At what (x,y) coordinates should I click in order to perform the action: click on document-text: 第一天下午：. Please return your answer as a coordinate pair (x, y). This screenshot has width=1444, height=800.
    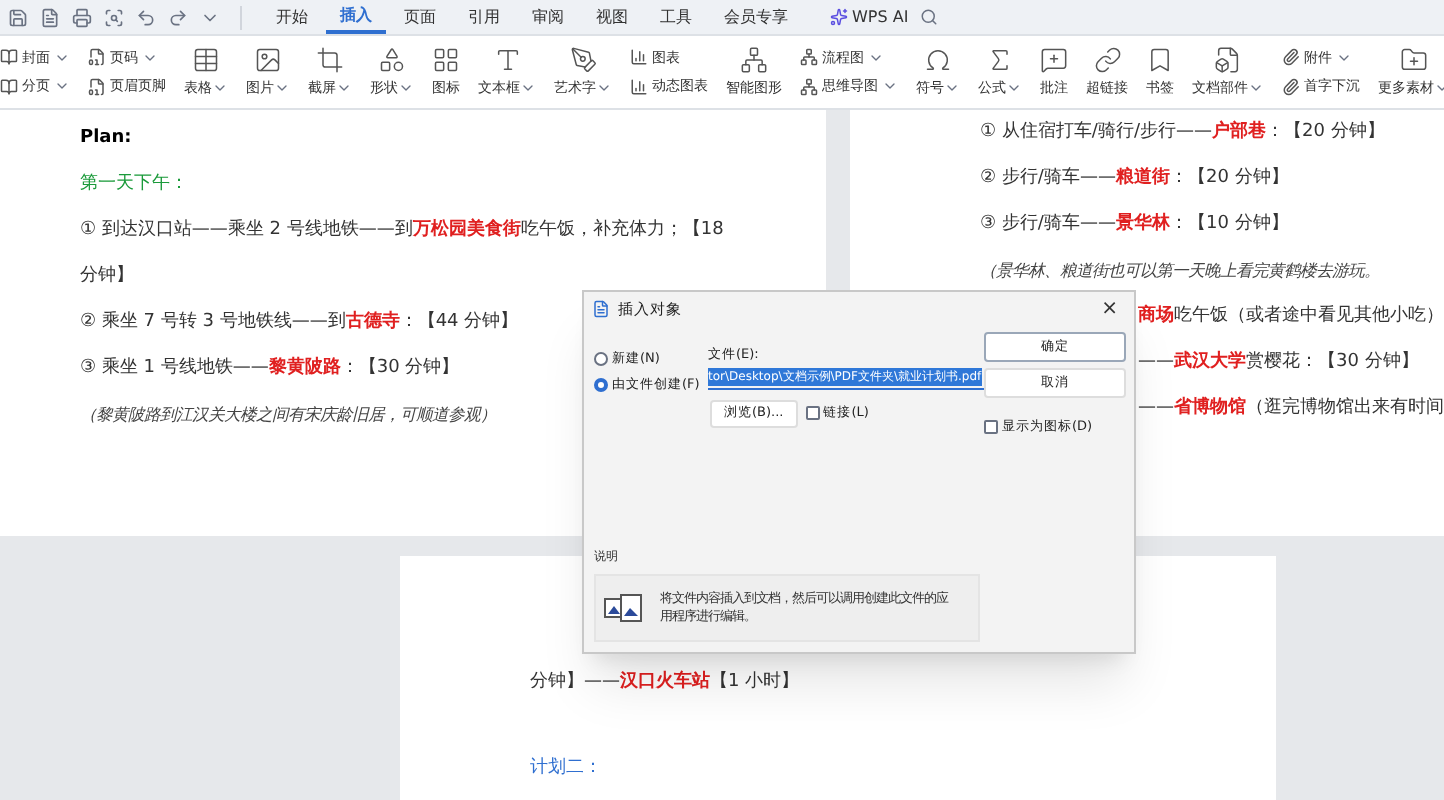
    Looking at the image, I should click on (134, 184).